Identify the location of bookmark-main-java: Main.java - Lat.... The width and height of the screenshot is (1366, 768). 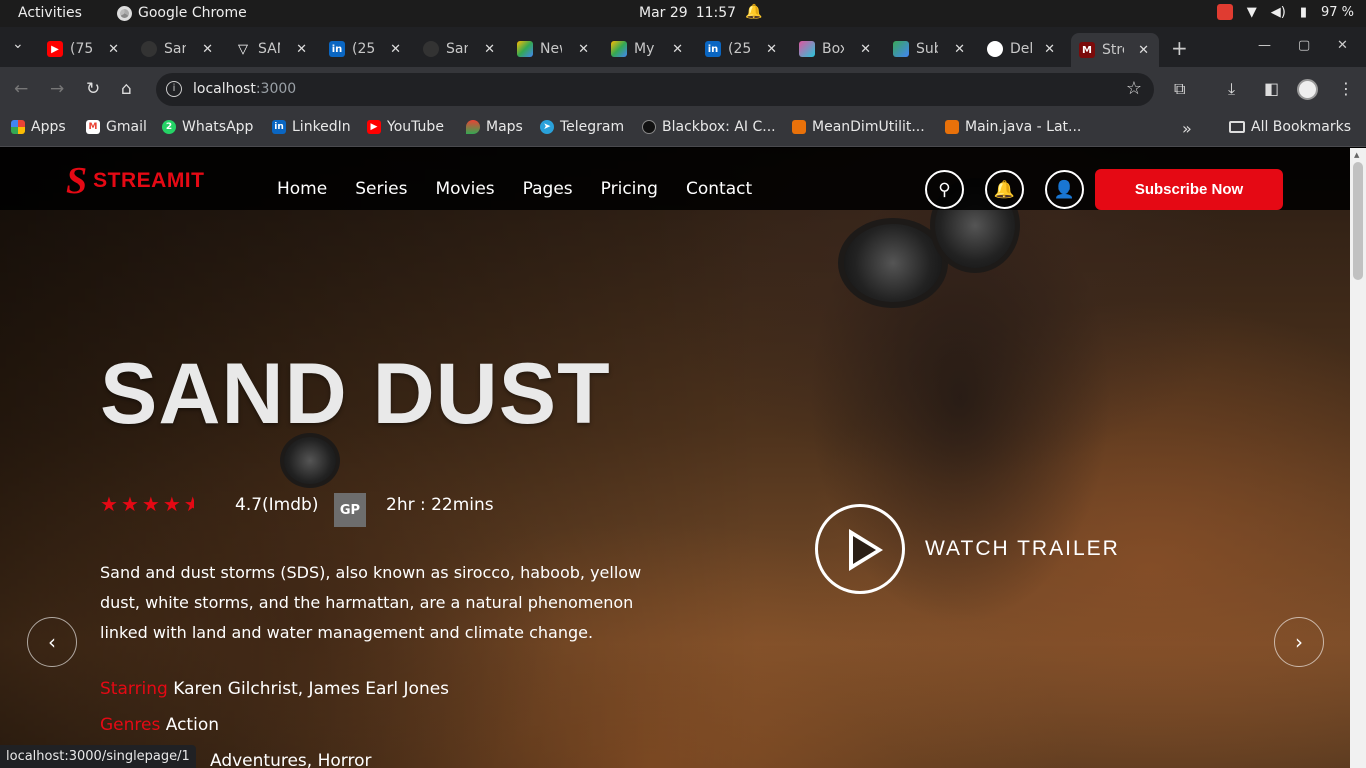
(1013, 127).